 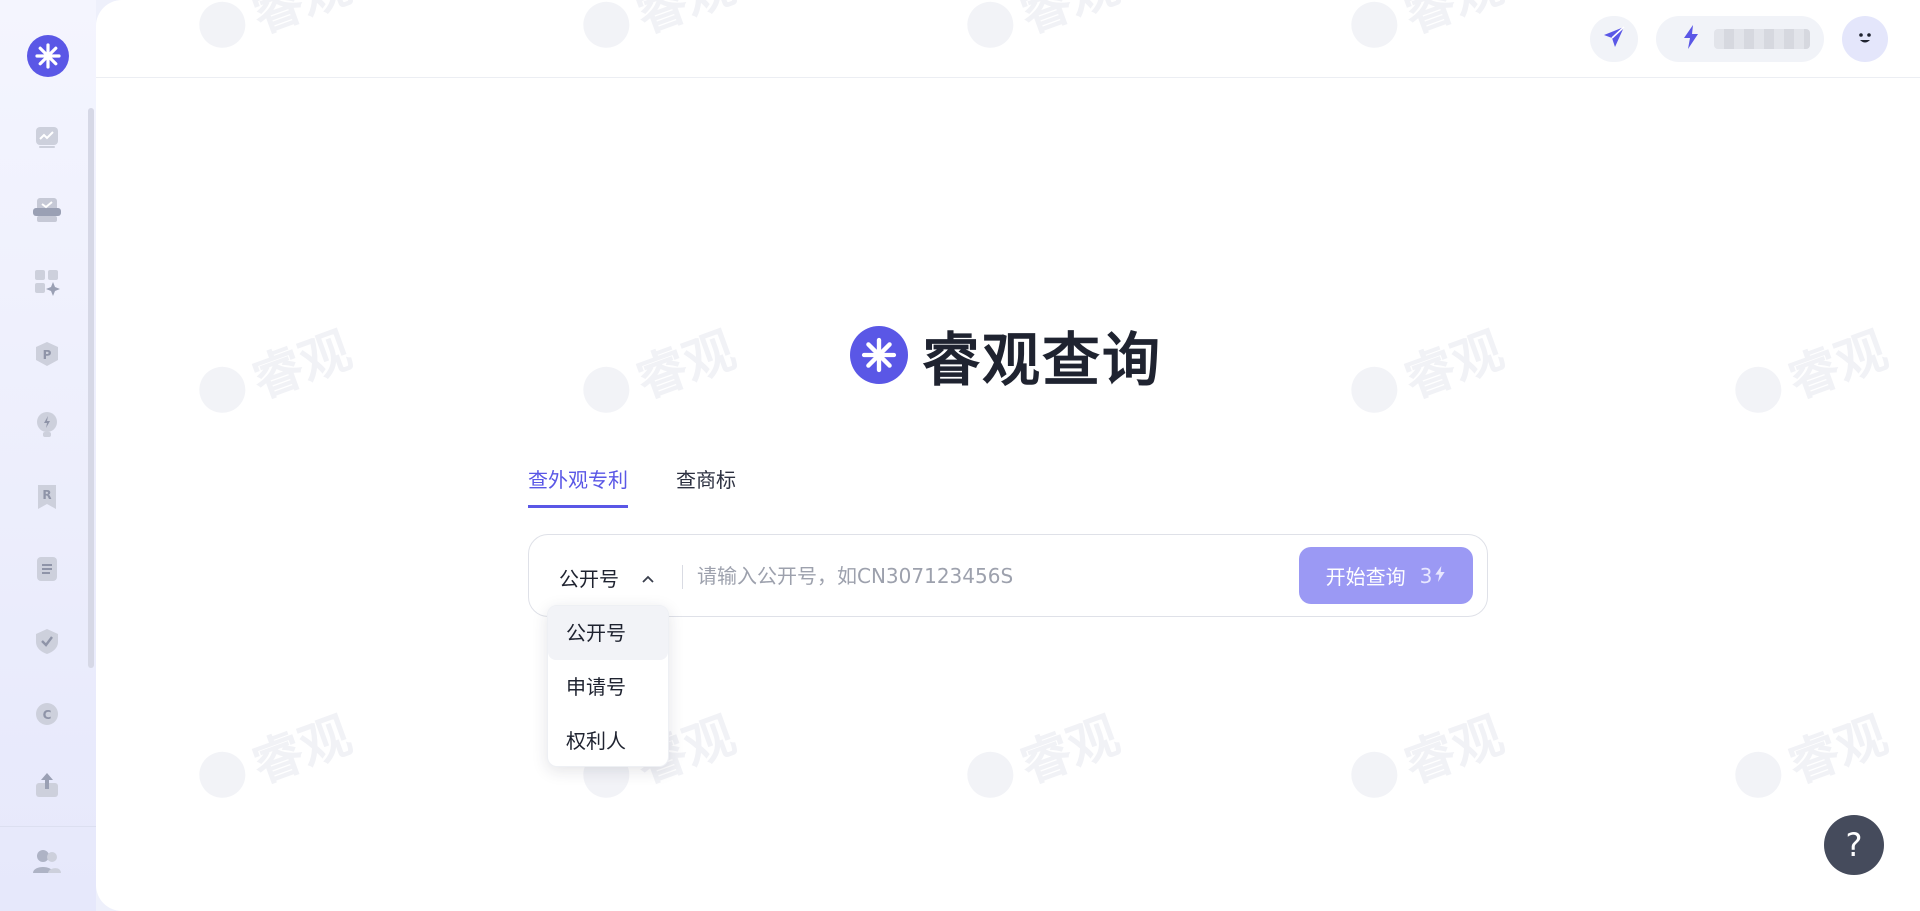 What do you see at coordinates (48, 455) in the screenshot?
I see `sidebar: P R C` at bounding box center [48, 455].